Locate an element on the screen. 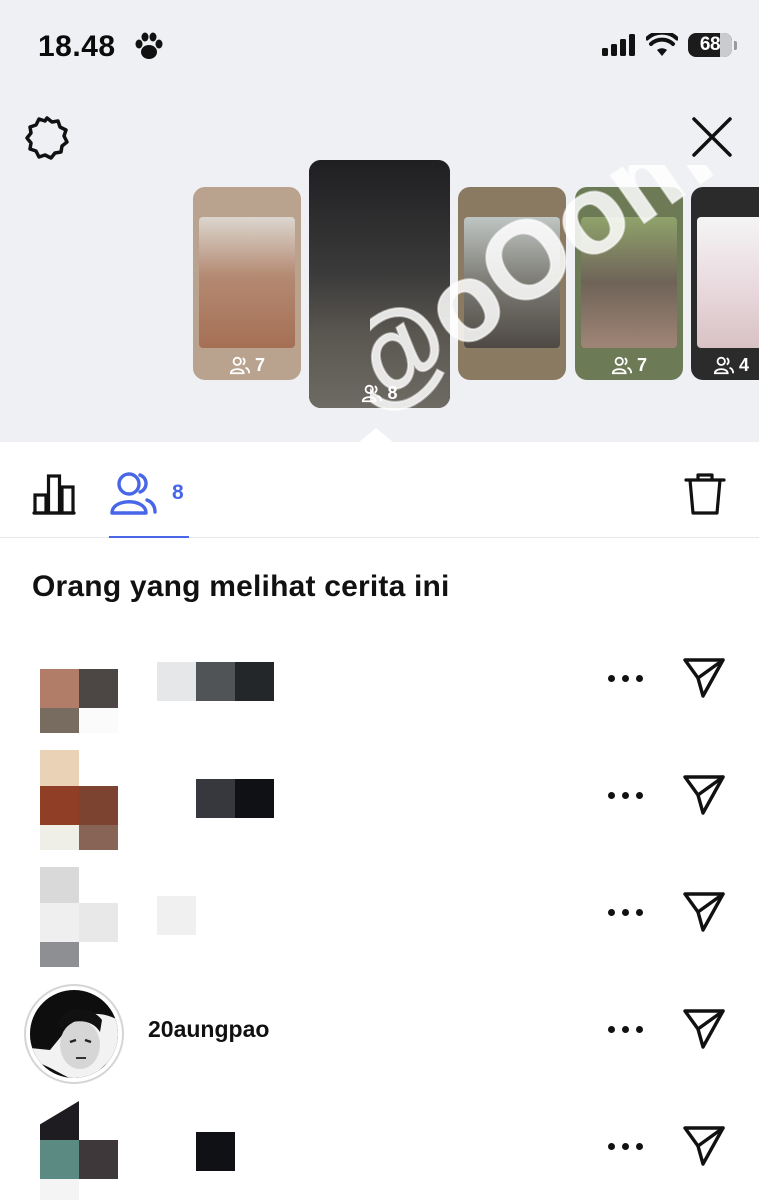 This screenshot has width=759, height=1200. story-thumbnail: 4 is located at coordinates (725, 283).